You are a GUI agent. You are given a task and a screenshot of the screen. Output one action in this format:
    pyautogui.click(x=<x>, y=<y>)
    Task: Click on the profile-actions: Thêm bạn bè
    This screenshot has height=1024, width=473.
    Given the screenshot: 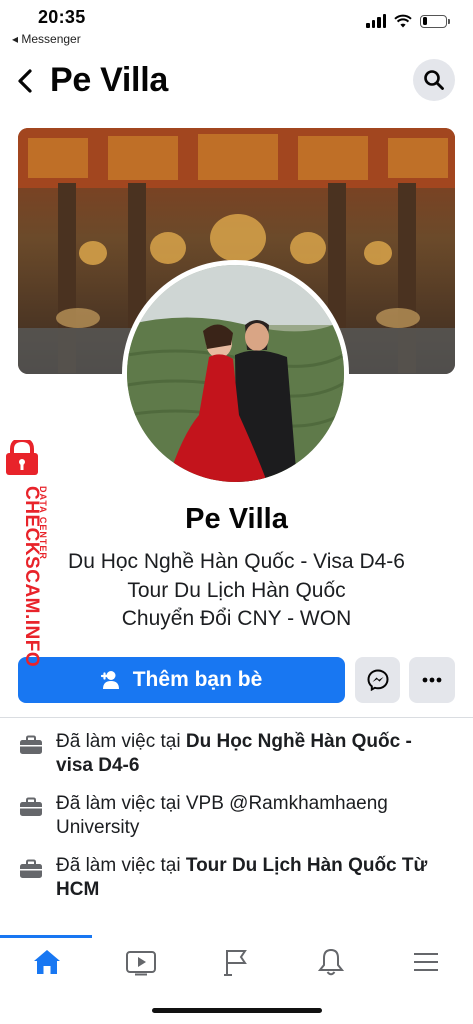 What is the action you would take?
    pyautogui.click(x=236, y=680)
    